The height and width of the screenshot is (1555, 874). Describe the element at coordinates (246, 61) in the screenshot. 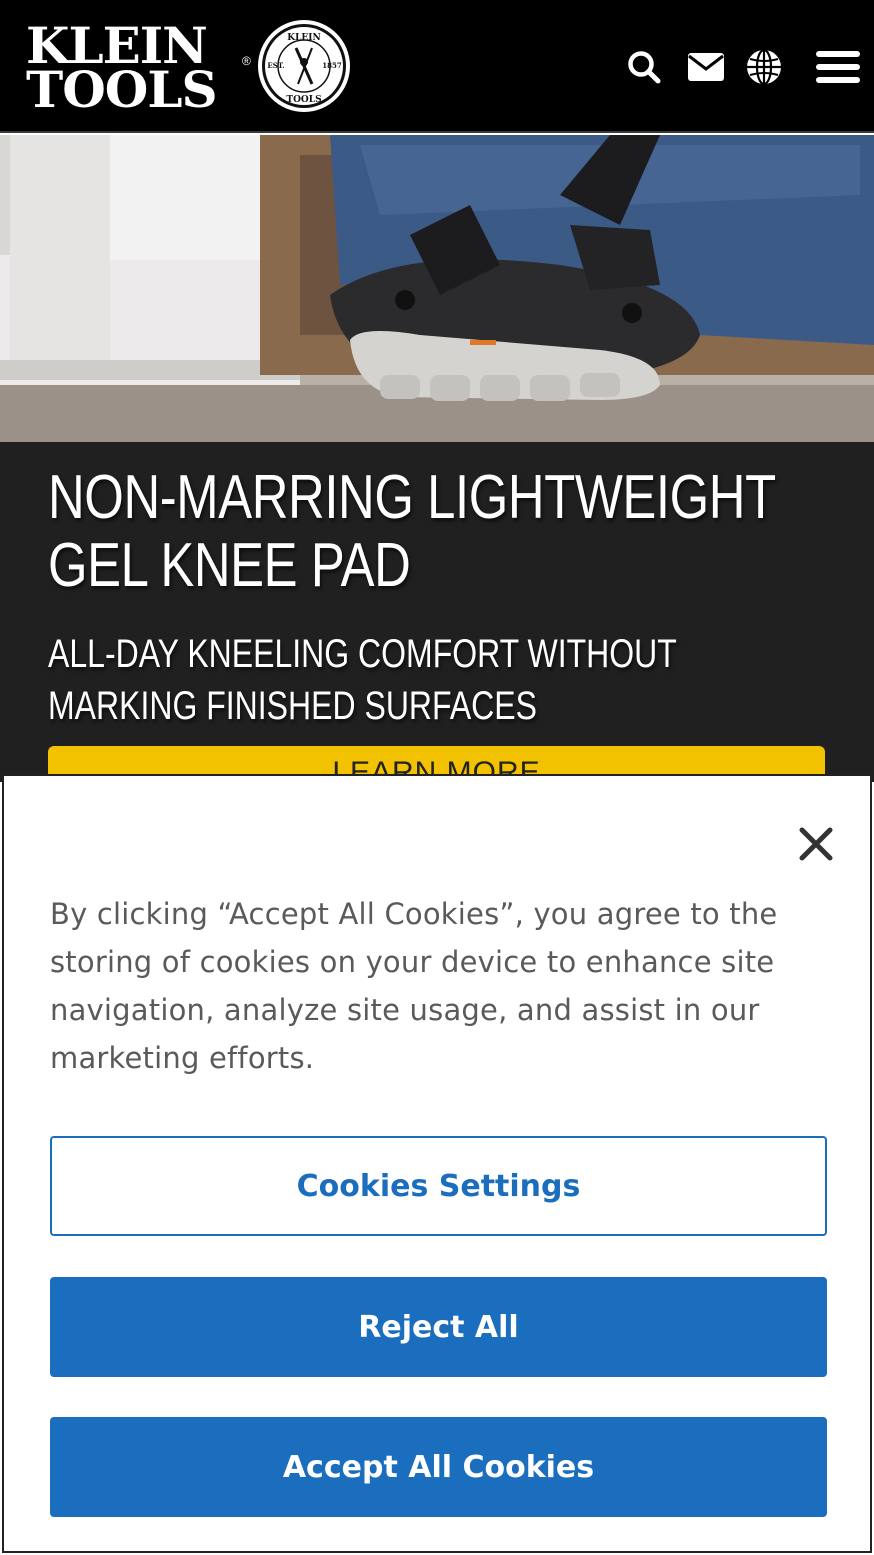

I see `registered-mark: ®` at that location.